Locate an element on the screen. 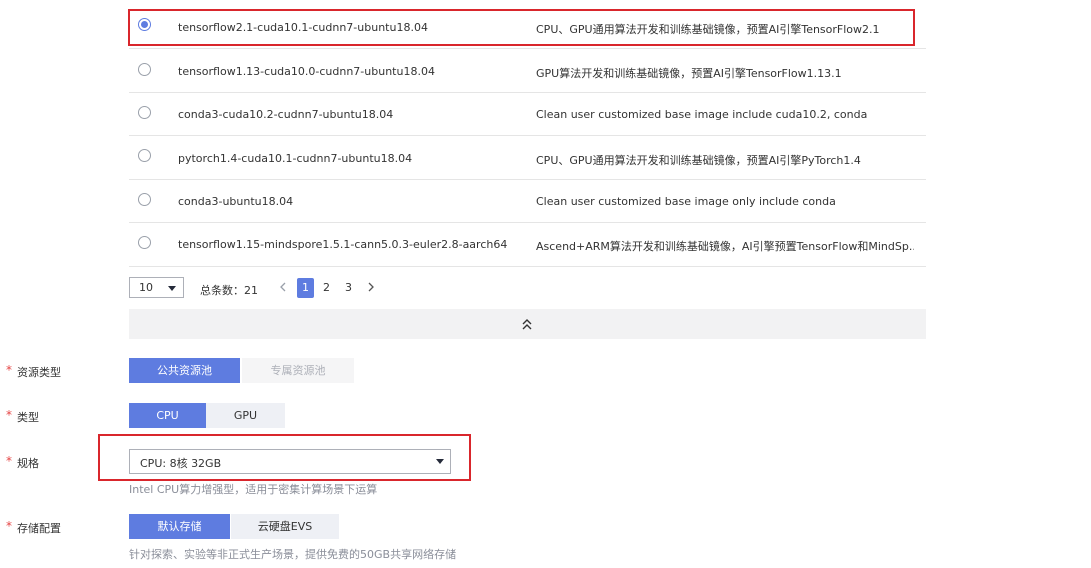 The width and height of the screenshot is (1091, 568). resource-type-label: 资源类型 is located at coordinates (39, 372).